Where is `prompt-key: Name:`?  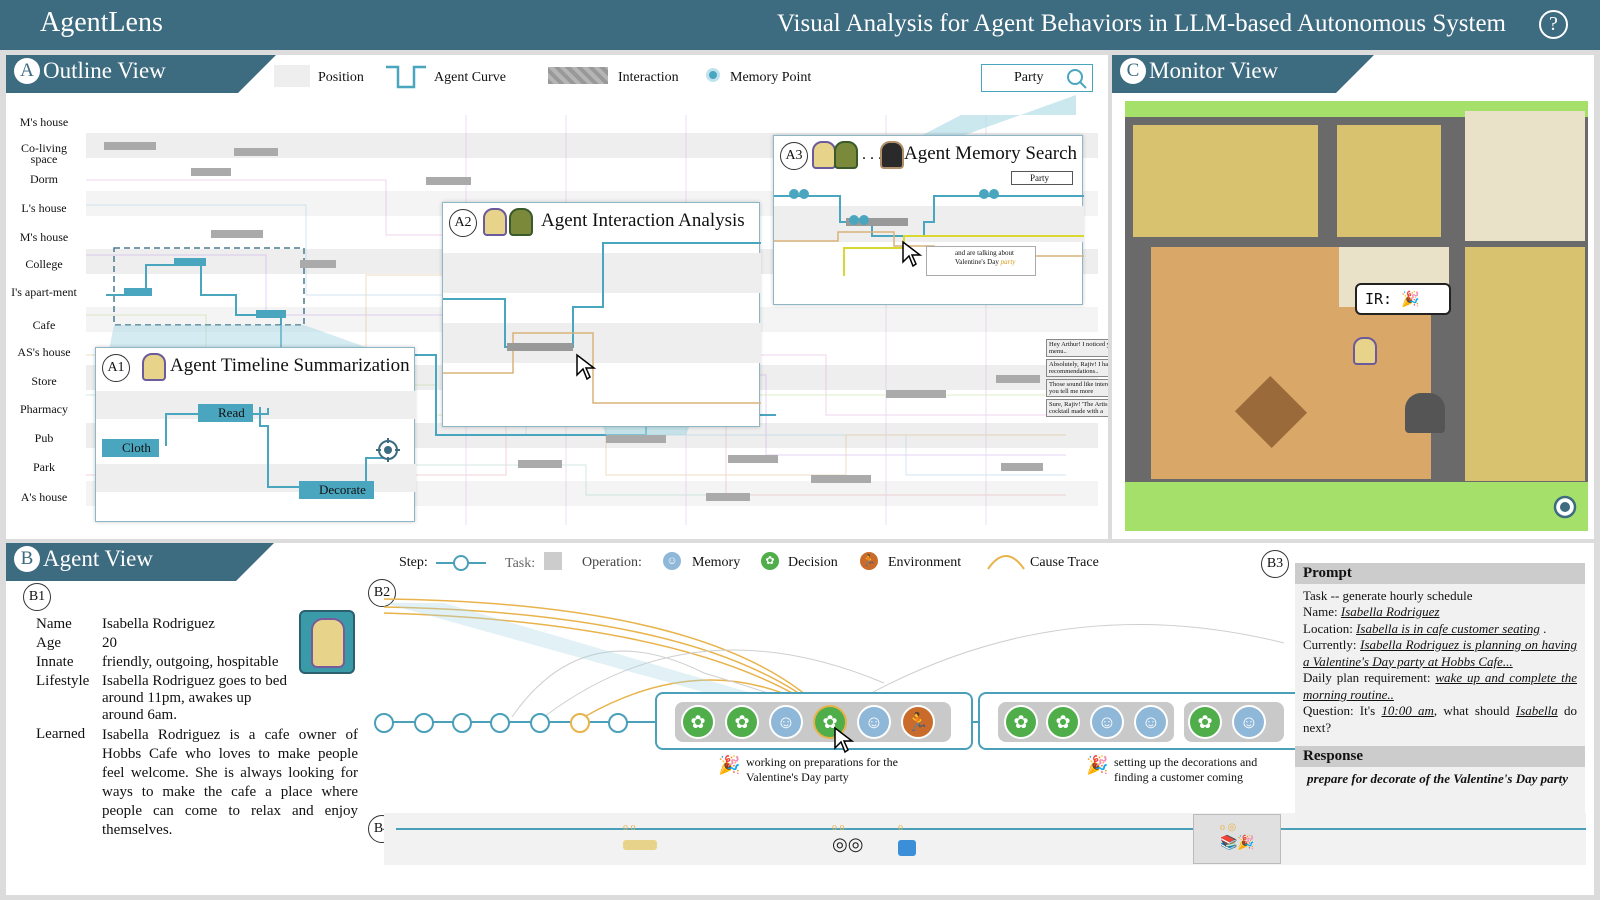 prompt-key: Name: is located at coordinates (1320, 611).